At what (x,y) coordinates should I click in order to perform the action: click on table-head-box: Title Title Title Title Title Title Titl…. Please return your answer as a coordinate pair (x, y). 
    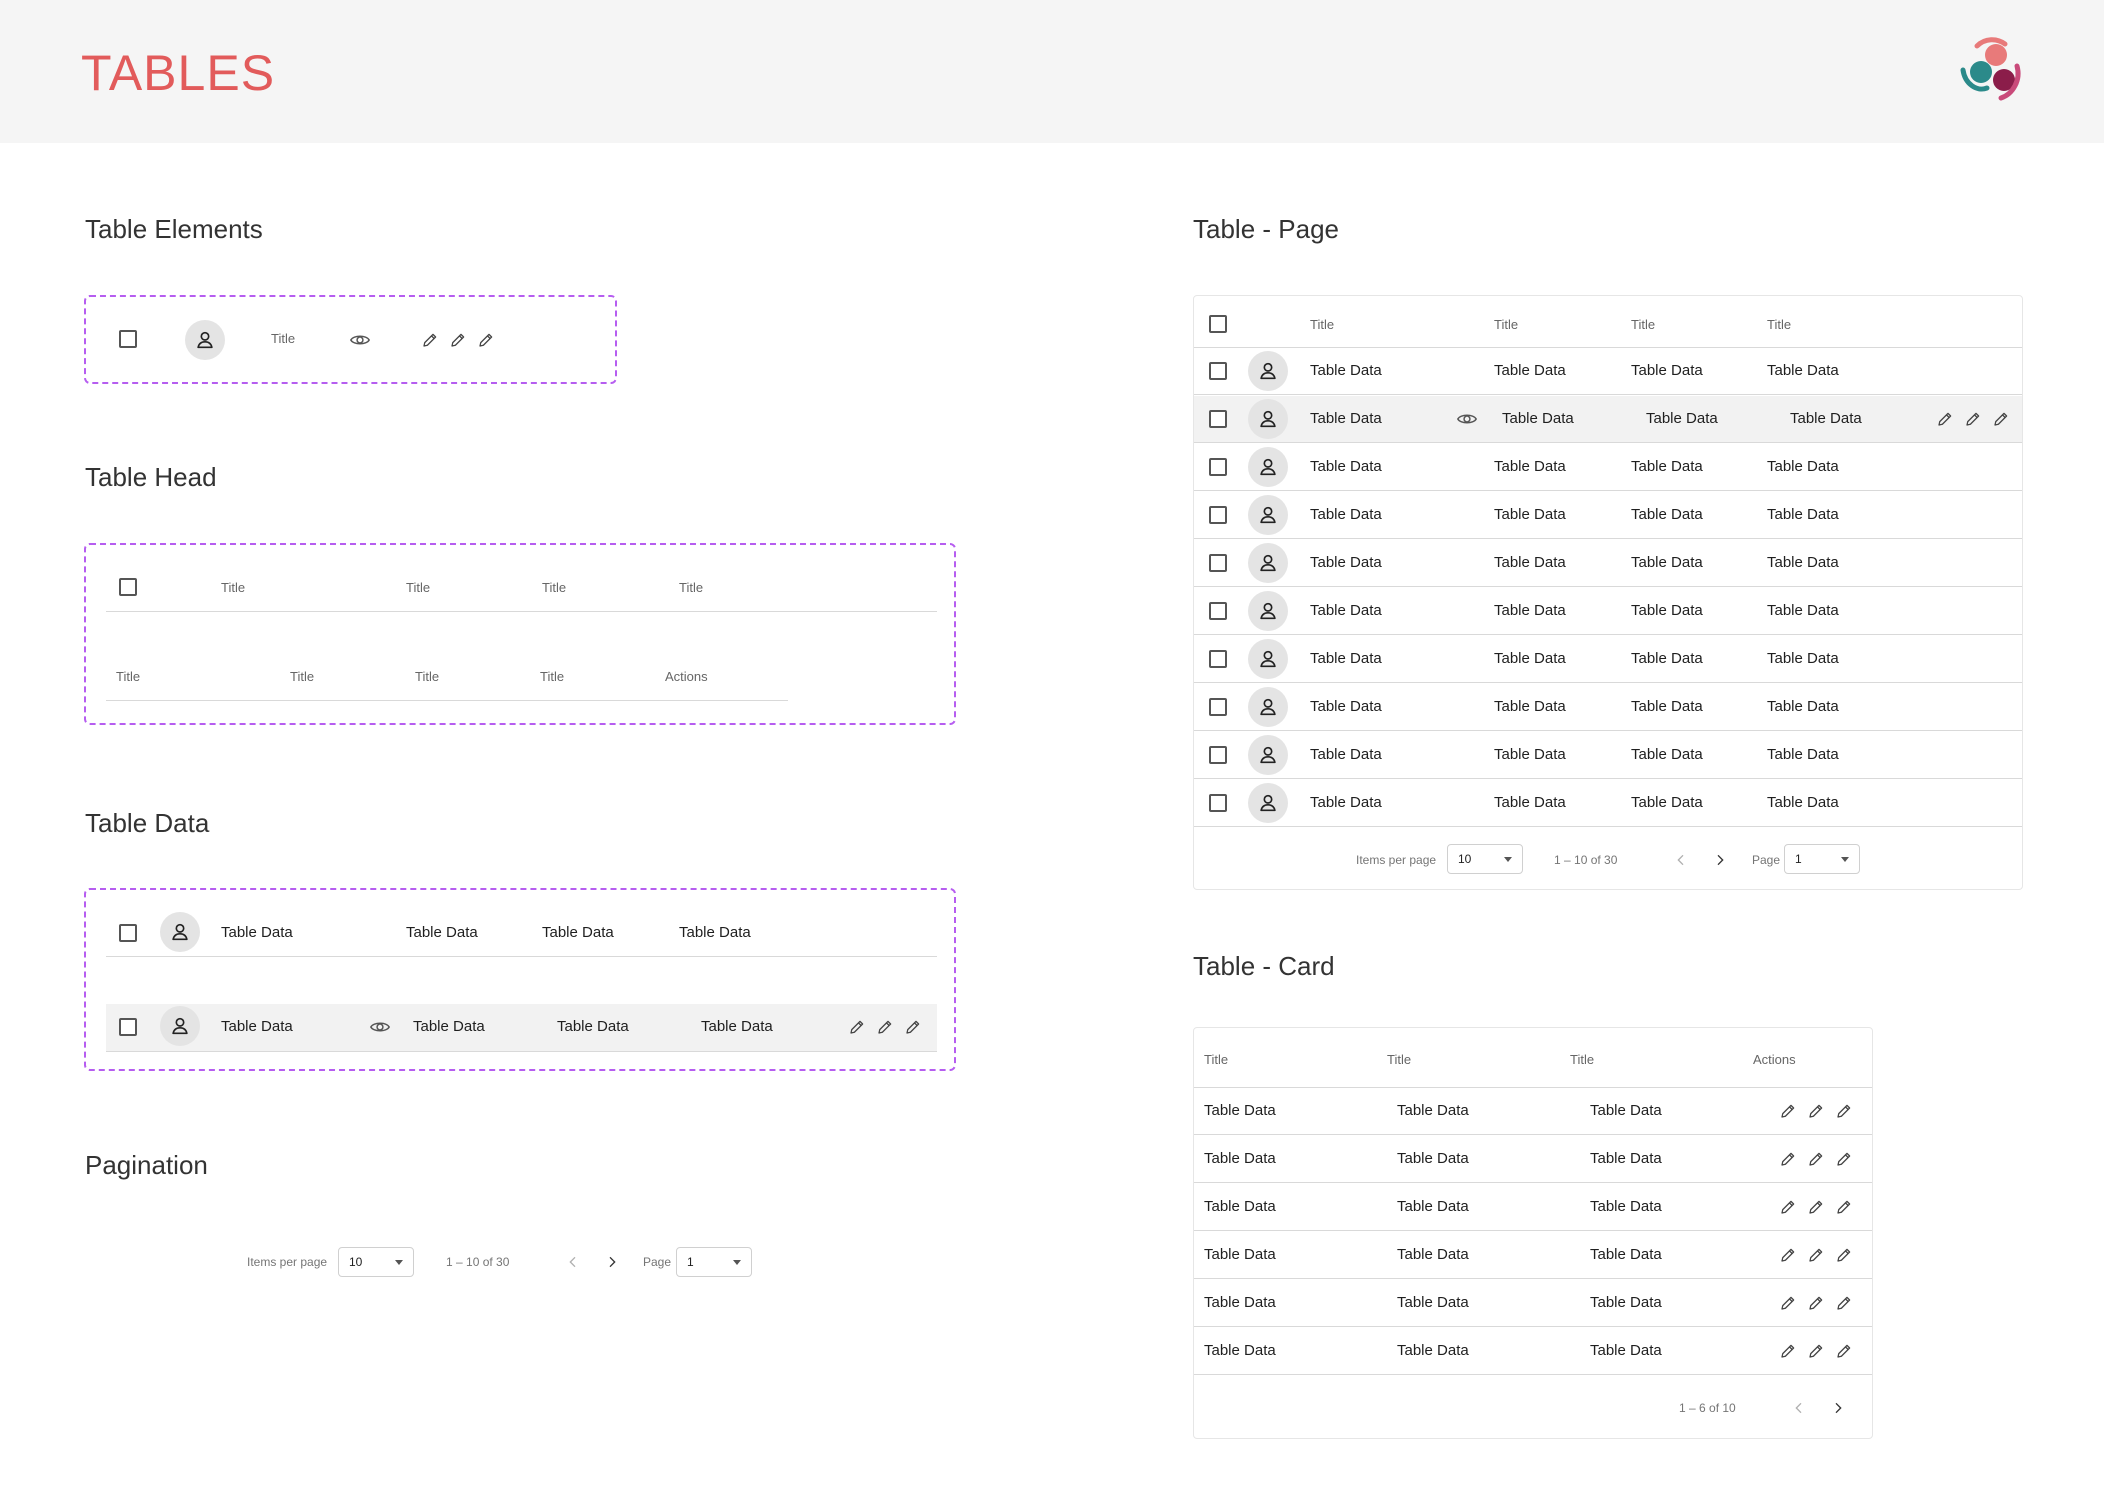
    Looking at the image, I should click on (520, 634).